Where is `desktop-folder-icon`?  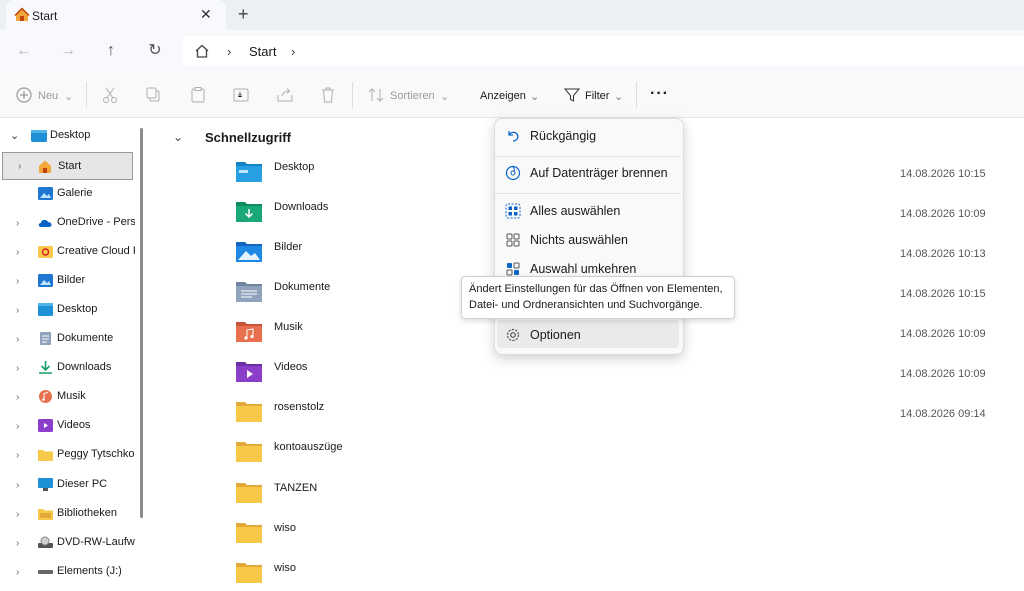 desktop-folder-icon is located at coordinates (249, 172).